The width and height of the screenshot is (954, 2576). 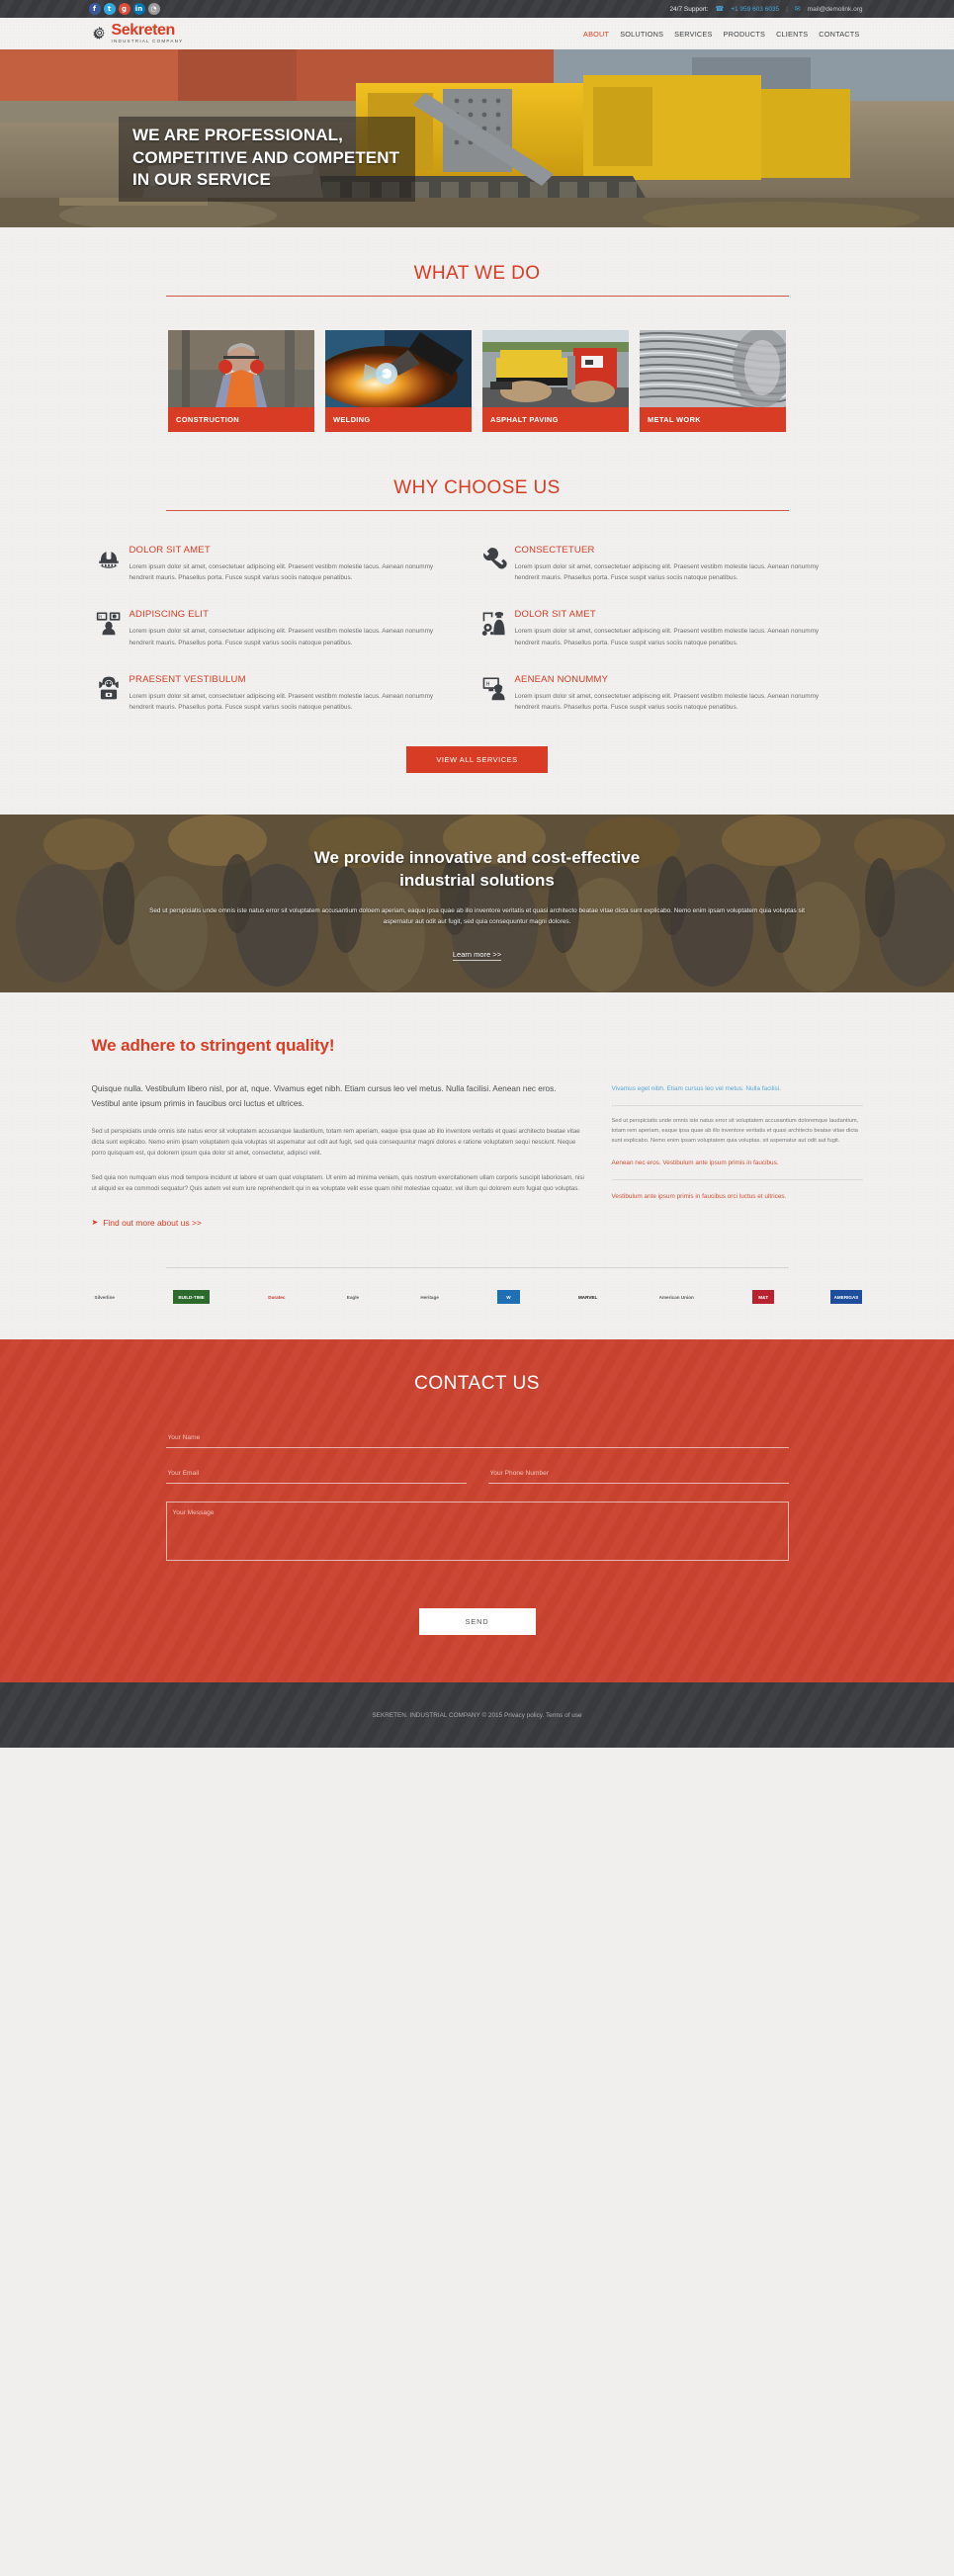 What do you see at coordinates (564, 1715) in the screenshot?
I see `terms-of-use-link: Terms of use` at bounding box center [564, 1715].